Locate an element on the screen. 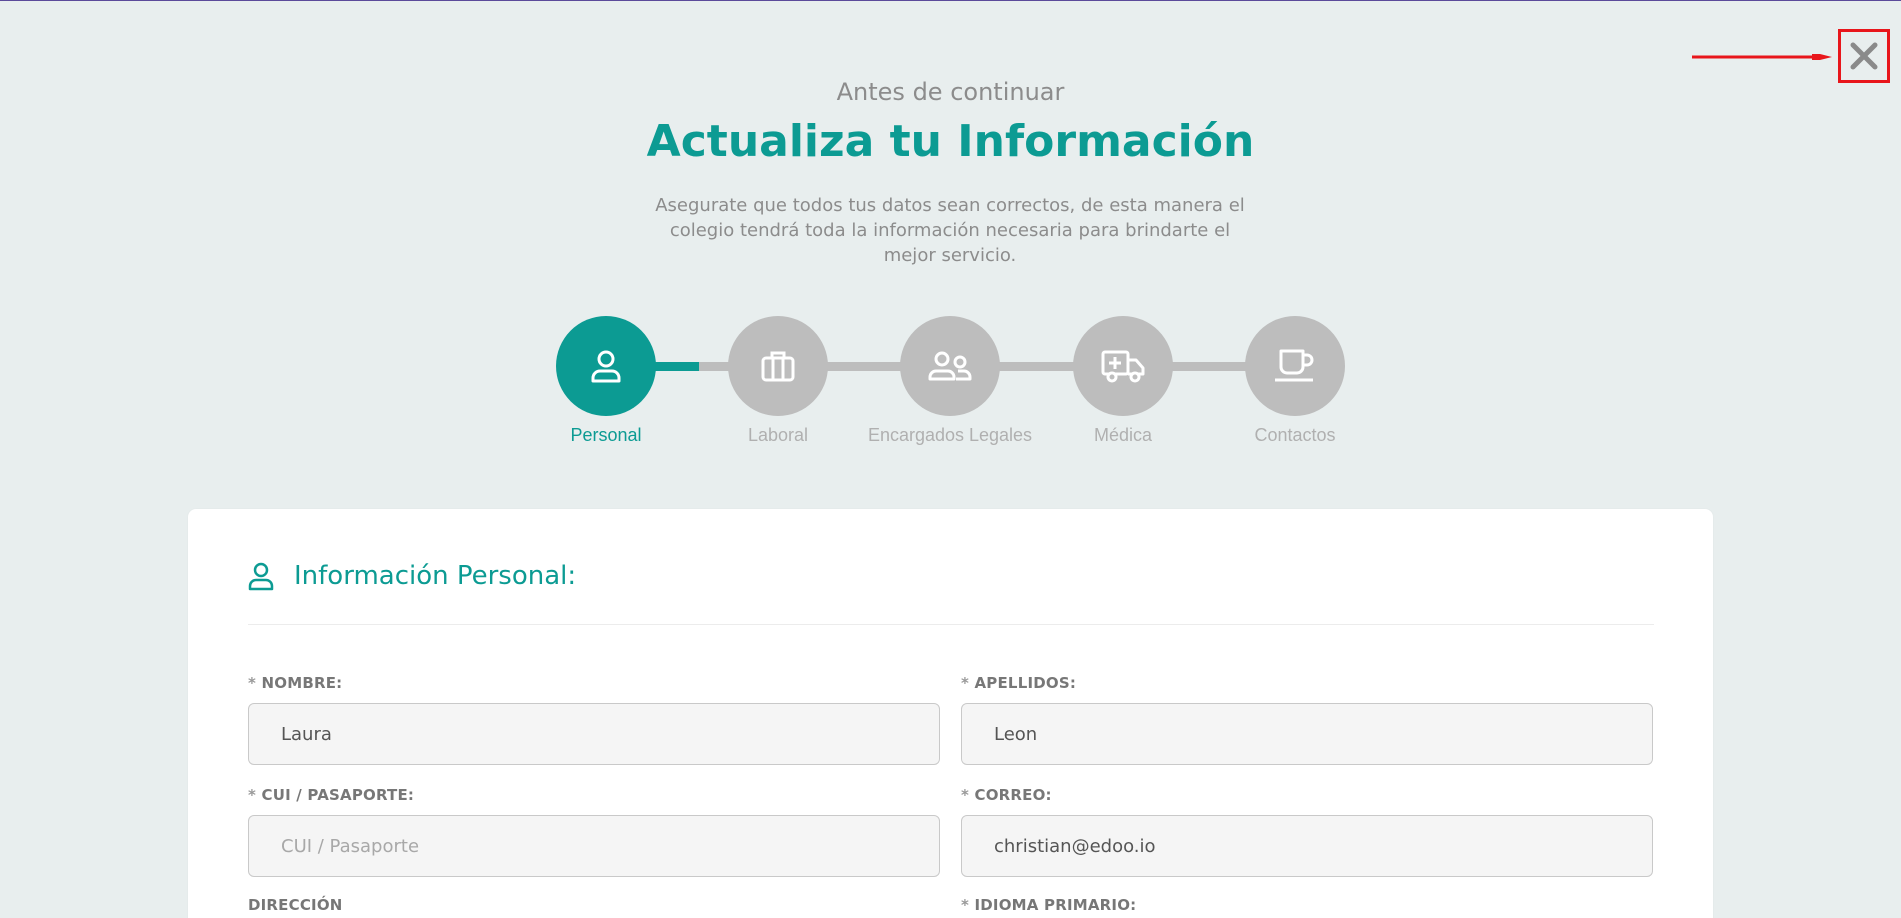 This screenshot has width=1901, height=918. direccion-label: DIRECCIÓN is located at coordinates (295, 905).